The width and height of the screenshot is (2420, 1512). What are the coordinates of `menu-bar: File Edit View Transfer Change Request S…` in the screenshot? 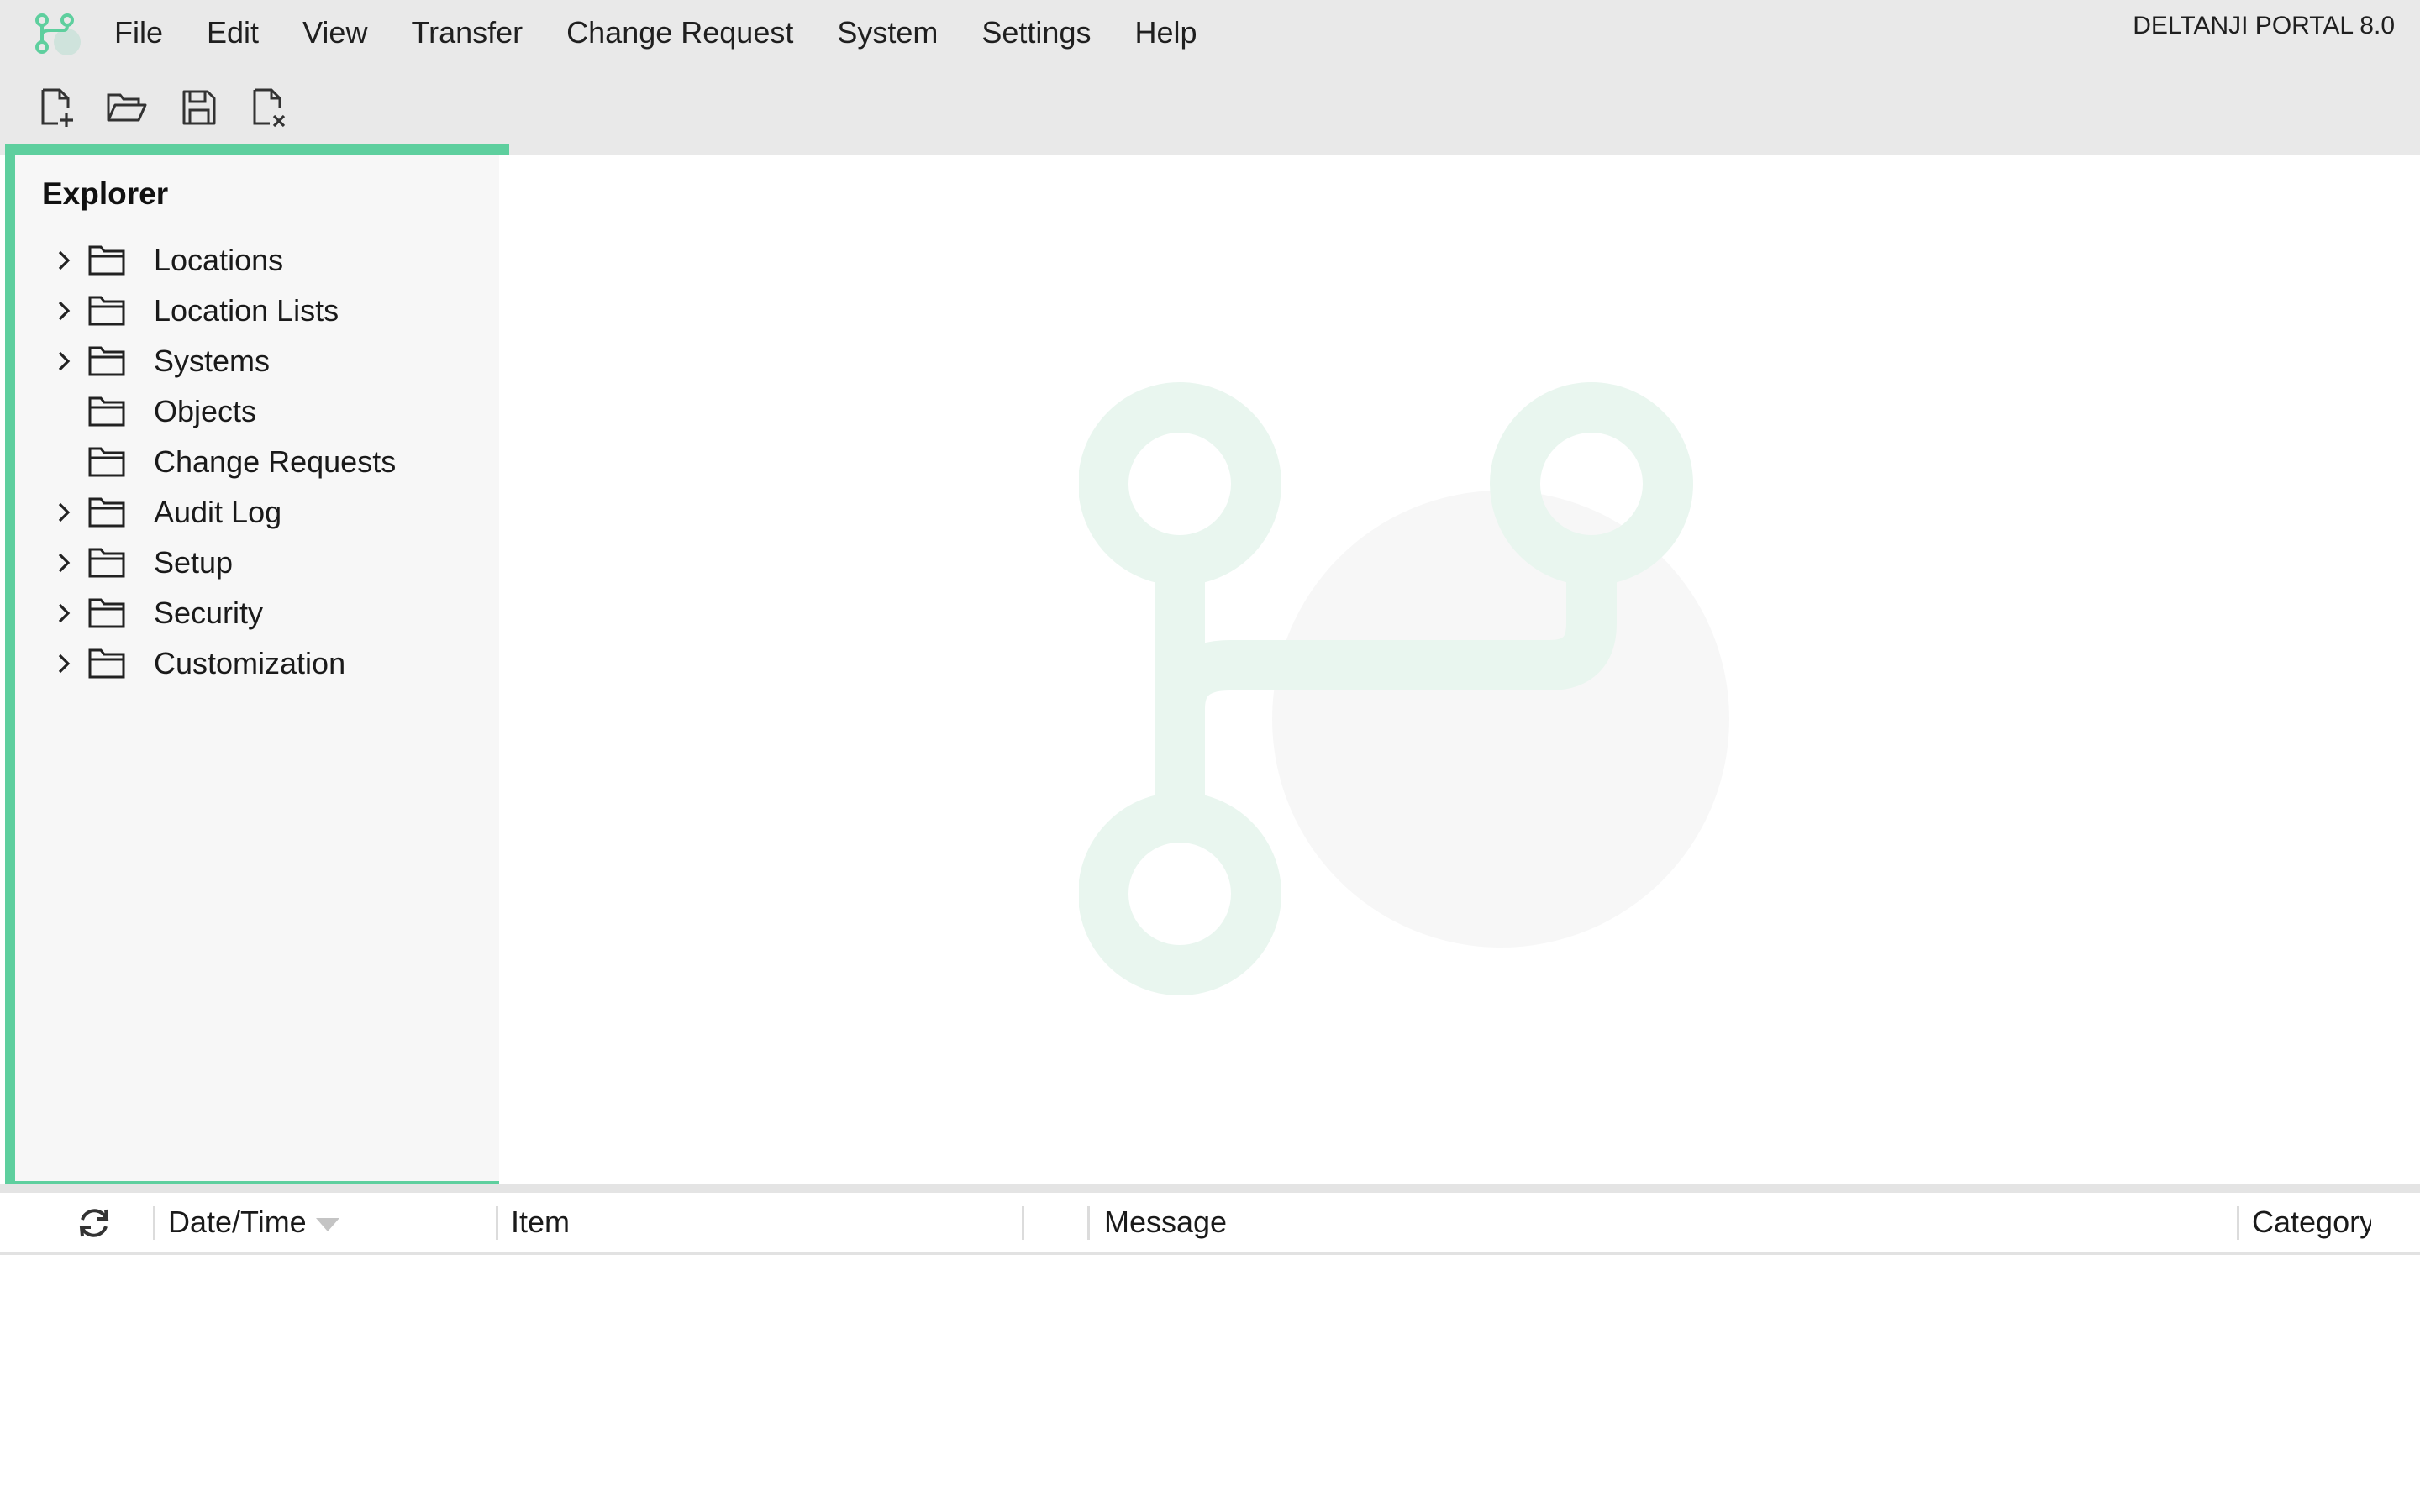 It's located at (1210, 33).